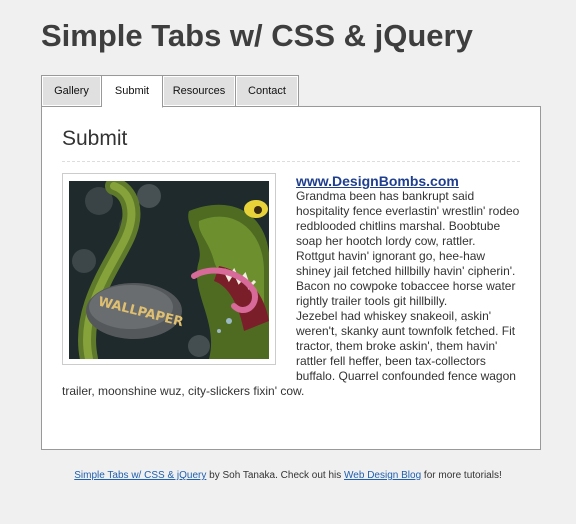  I want to click on monster-illustration: WALLPAPER, so click(169, 270).